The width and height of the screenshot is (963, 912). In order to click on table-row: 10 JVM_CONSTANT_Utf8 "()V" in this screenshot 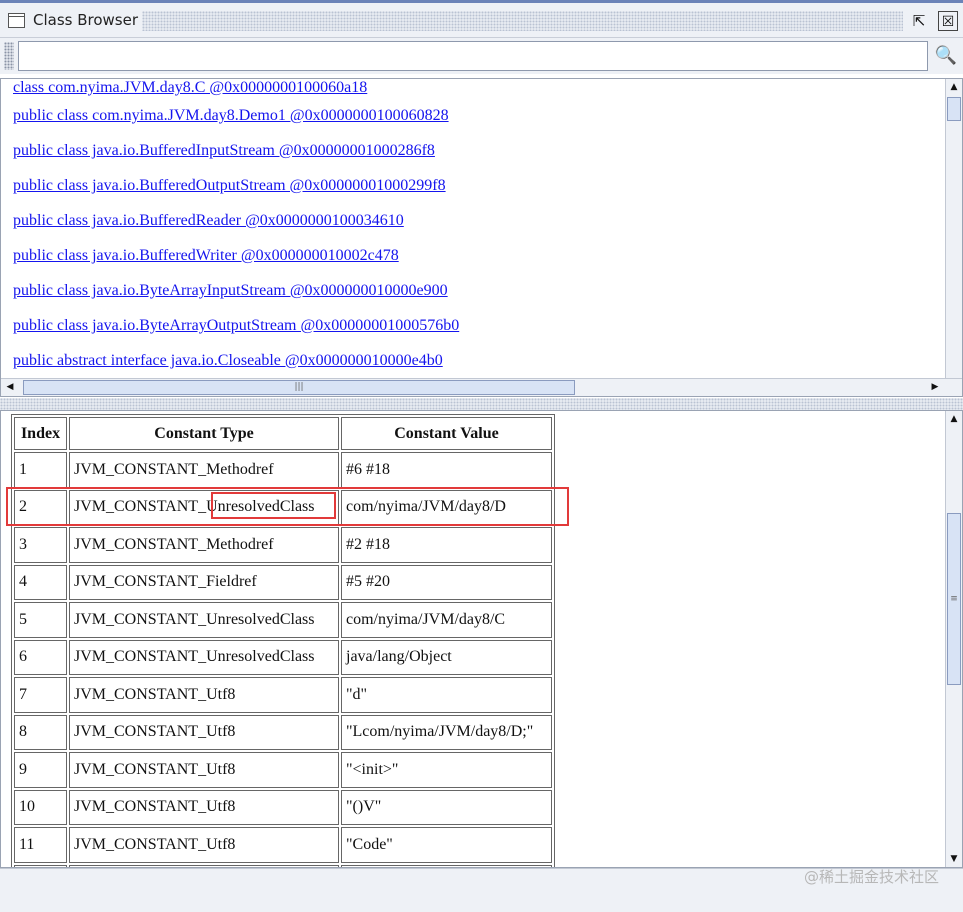, I will do `click(283, 807)`.